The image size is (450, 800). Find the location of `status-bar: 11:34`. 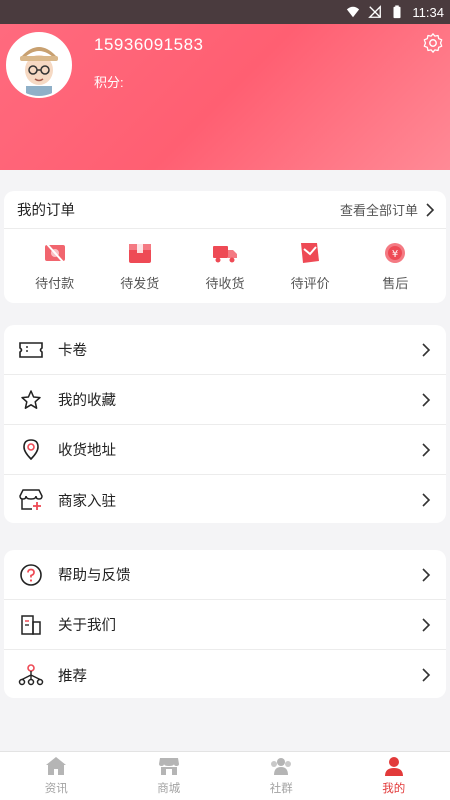

status-bar: 11:34 is located at coordinates (225, 12).